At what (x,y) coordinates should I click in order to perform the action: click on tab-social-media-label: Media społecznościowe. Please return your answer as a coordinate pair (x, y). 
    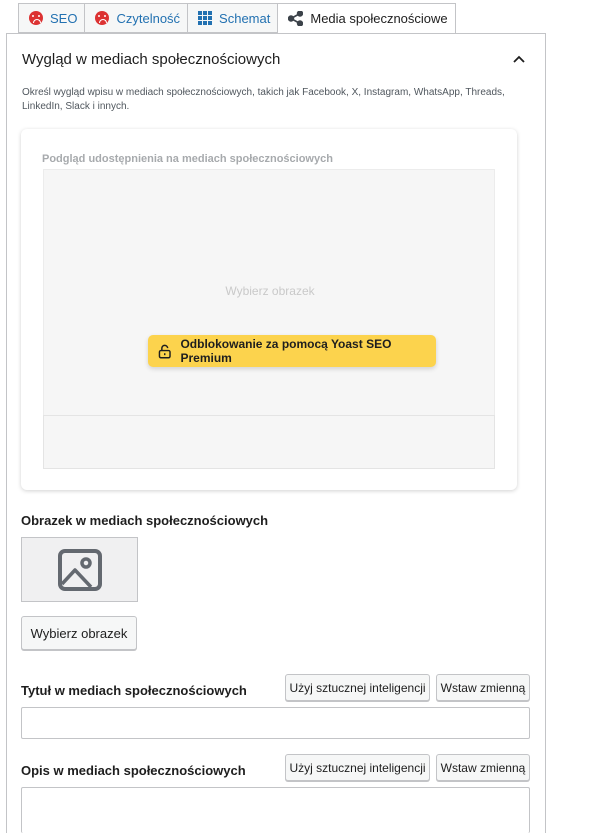
    Looking at the image, I should click on (379, 18).